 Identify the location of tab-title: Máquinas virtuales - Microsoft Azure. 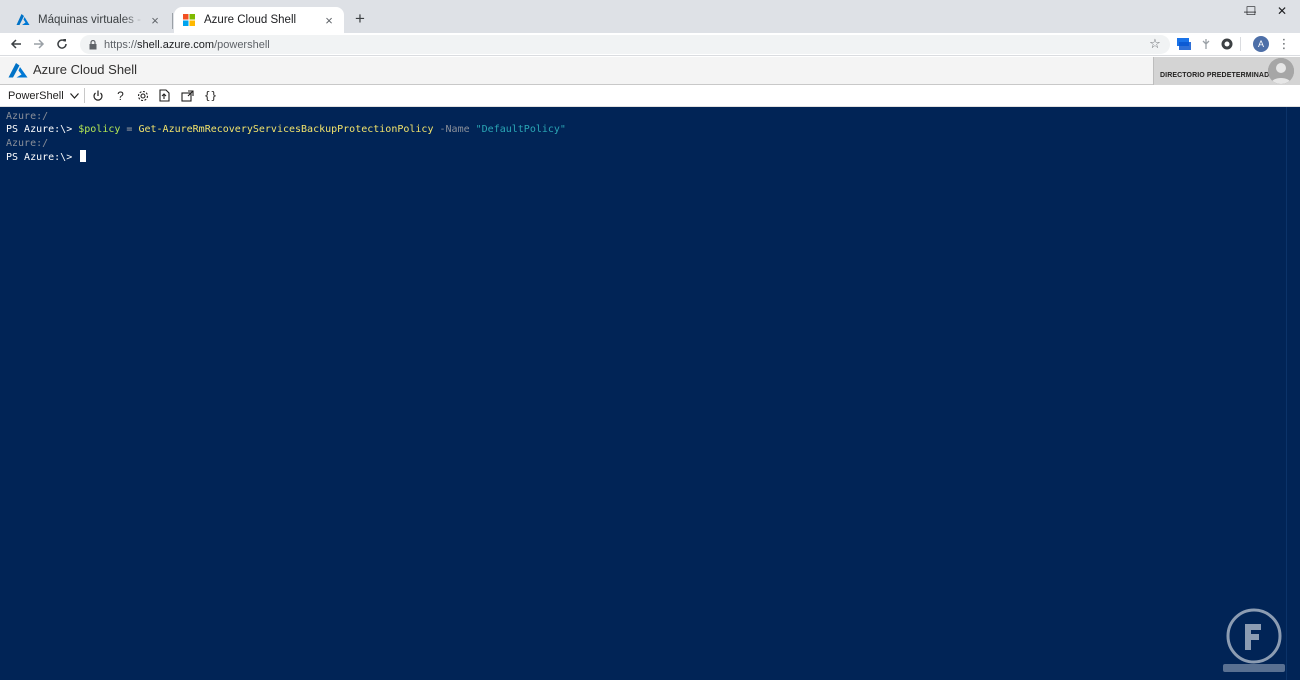
(91, 20).